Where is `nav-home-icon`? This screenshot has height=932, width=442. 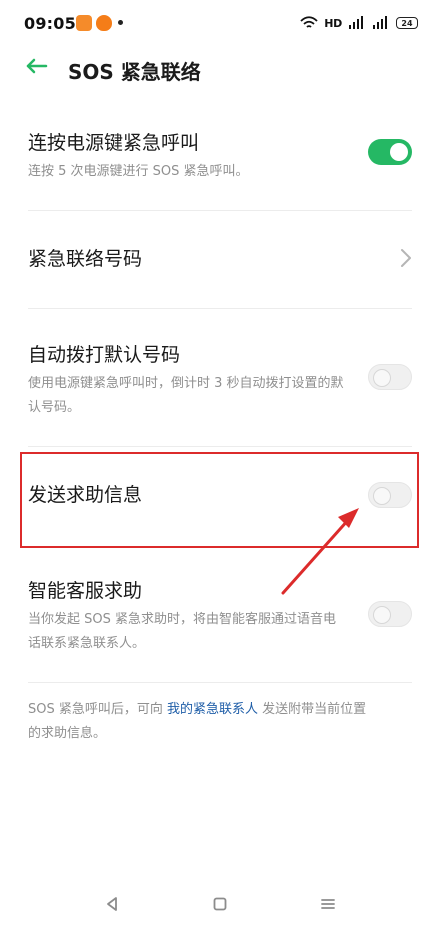 nav-home-icon is located at coordinates (220, 906).